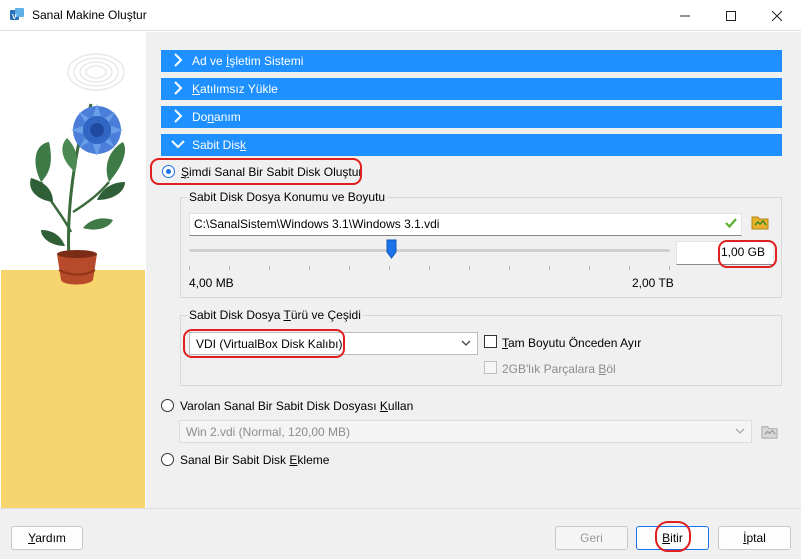 The image size is (801, 559). I want to click on create-new-disk-radio, so click(168, 171).